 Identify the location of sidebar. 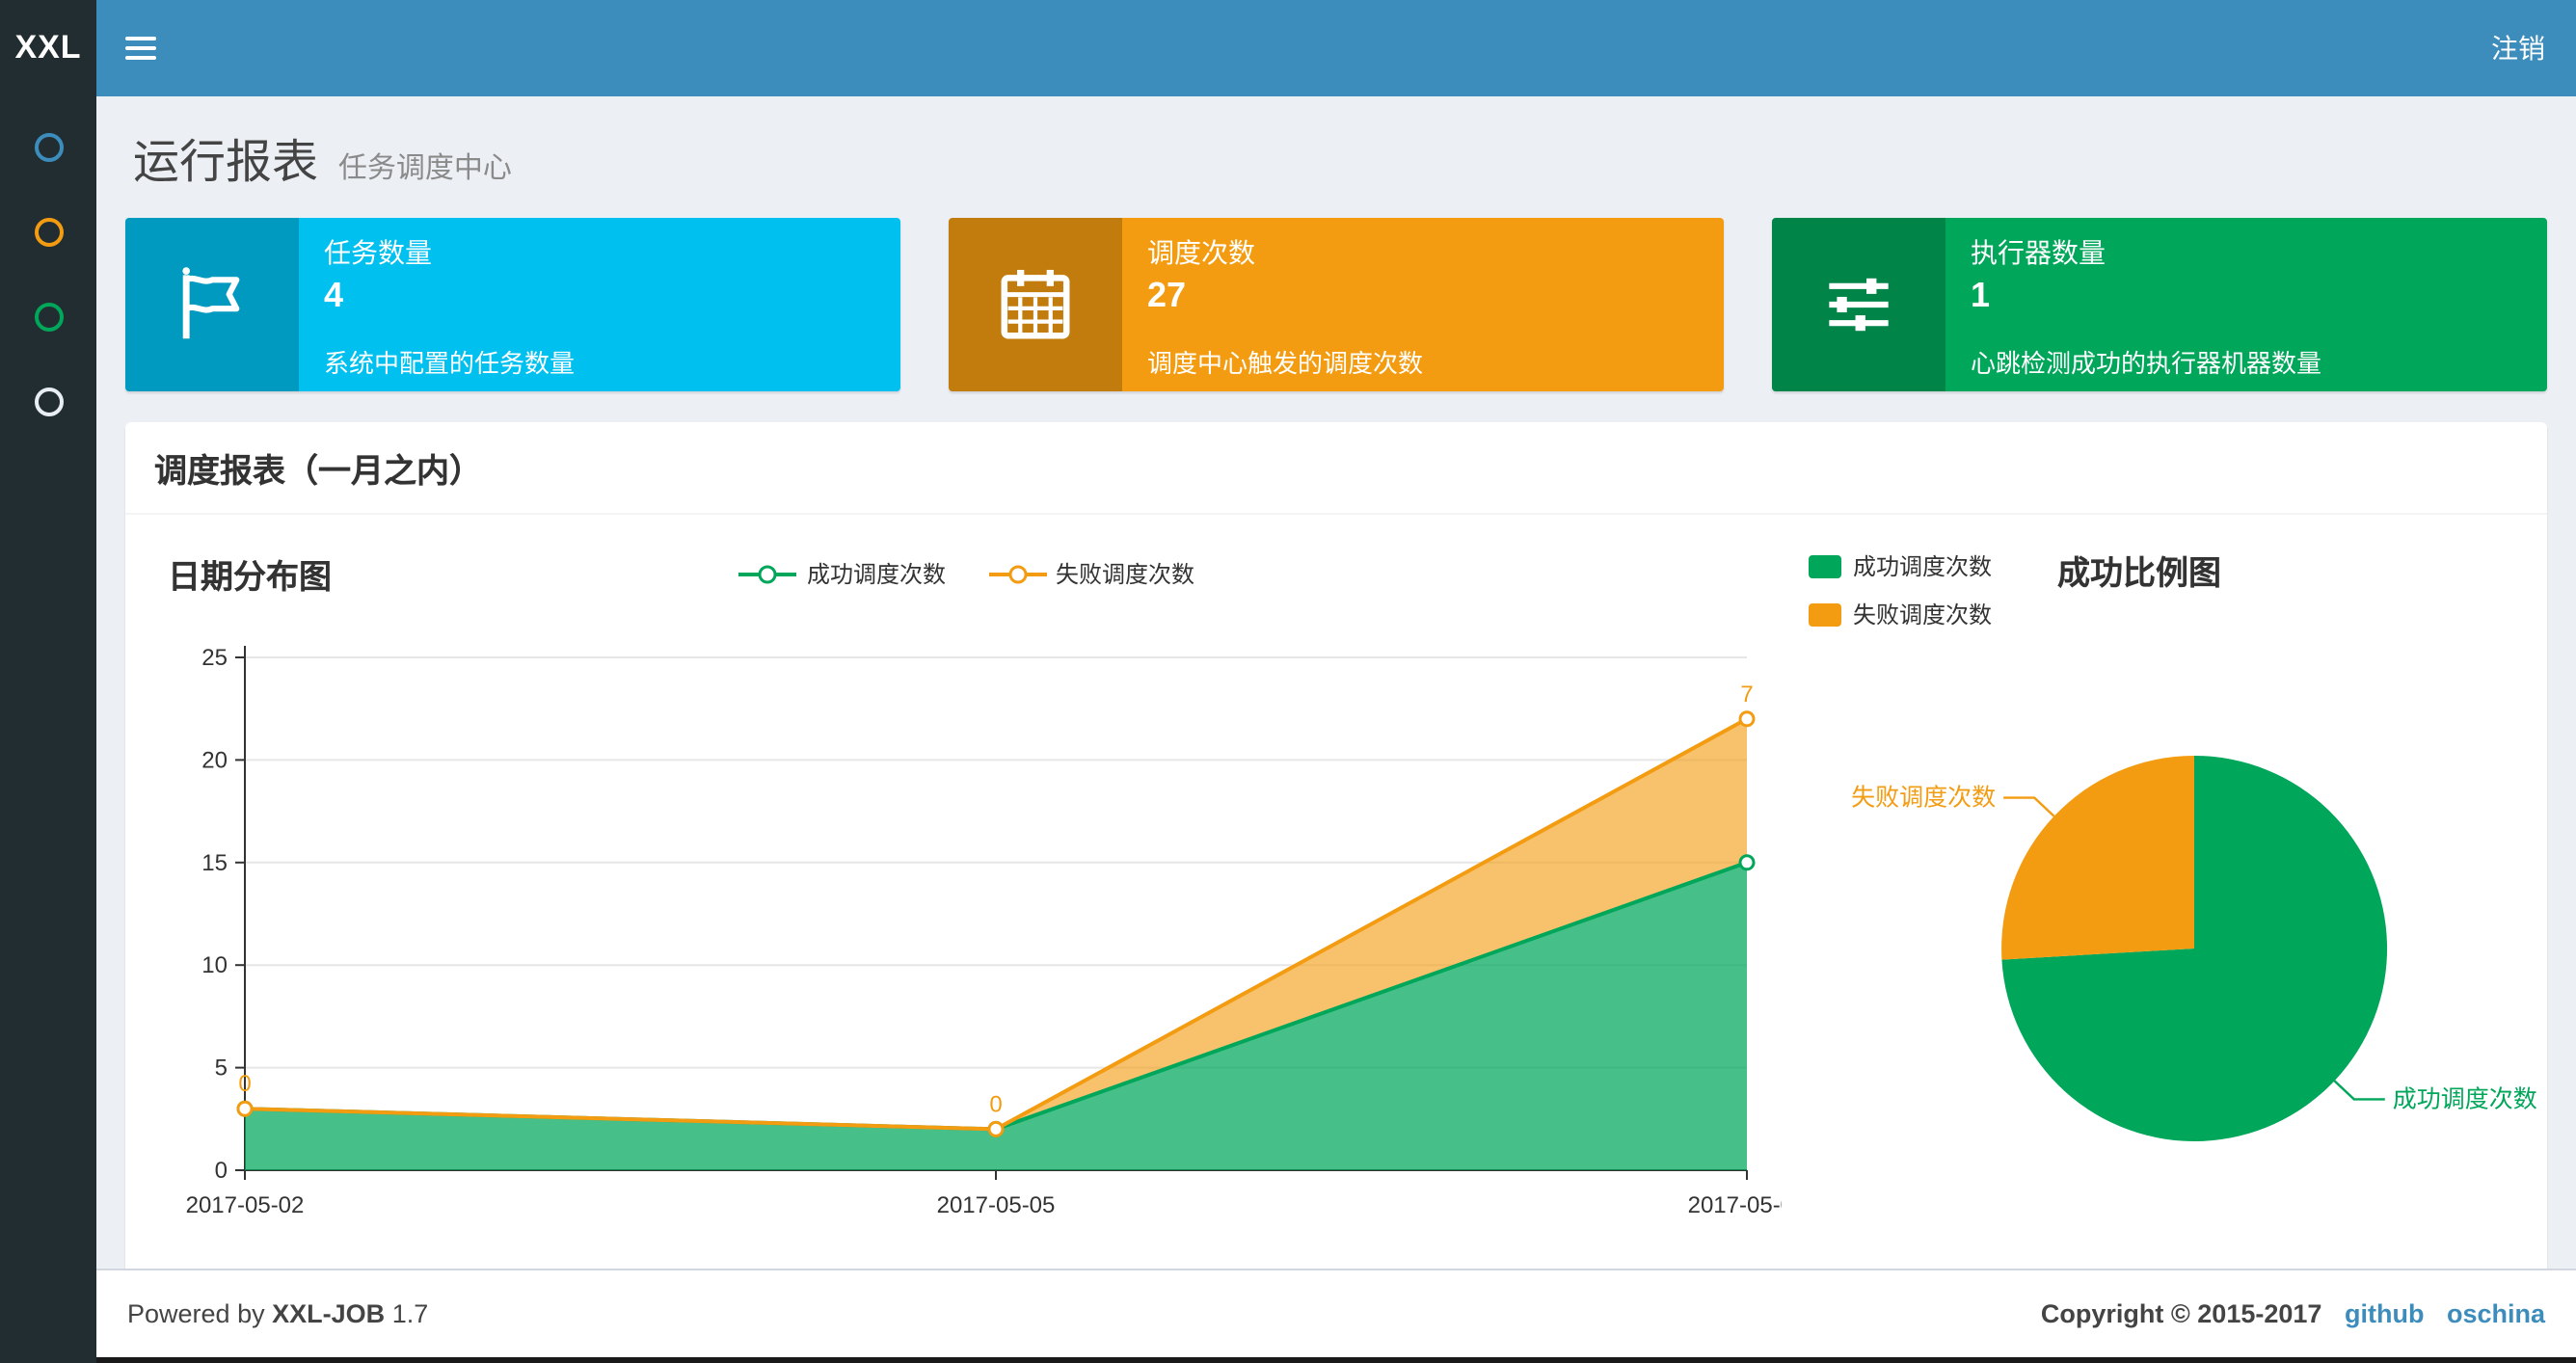
(48, 729).